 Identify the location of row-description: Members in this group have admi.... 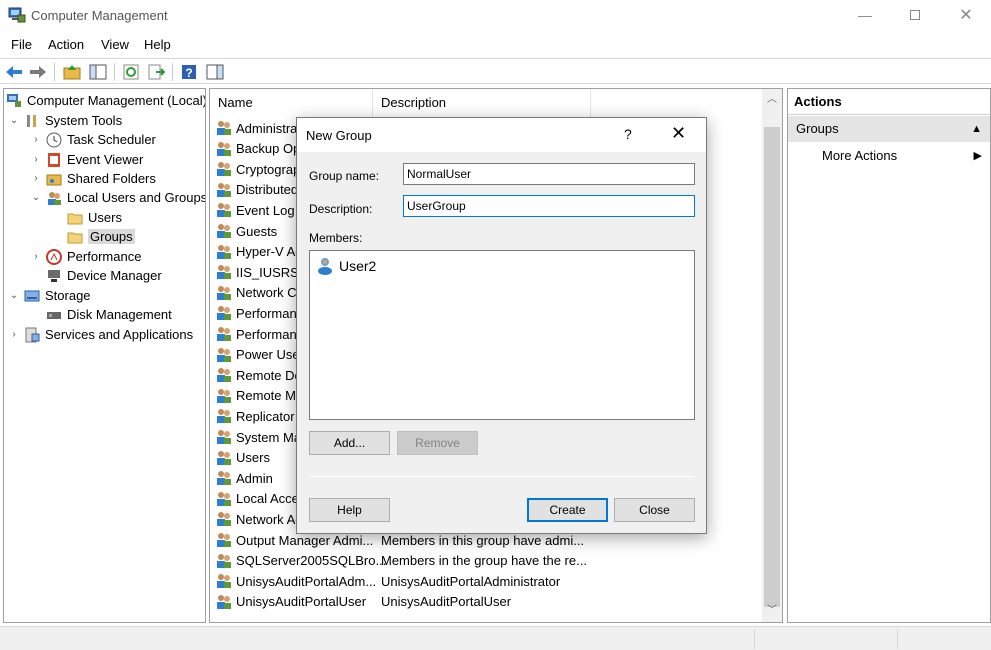
(483, 540).